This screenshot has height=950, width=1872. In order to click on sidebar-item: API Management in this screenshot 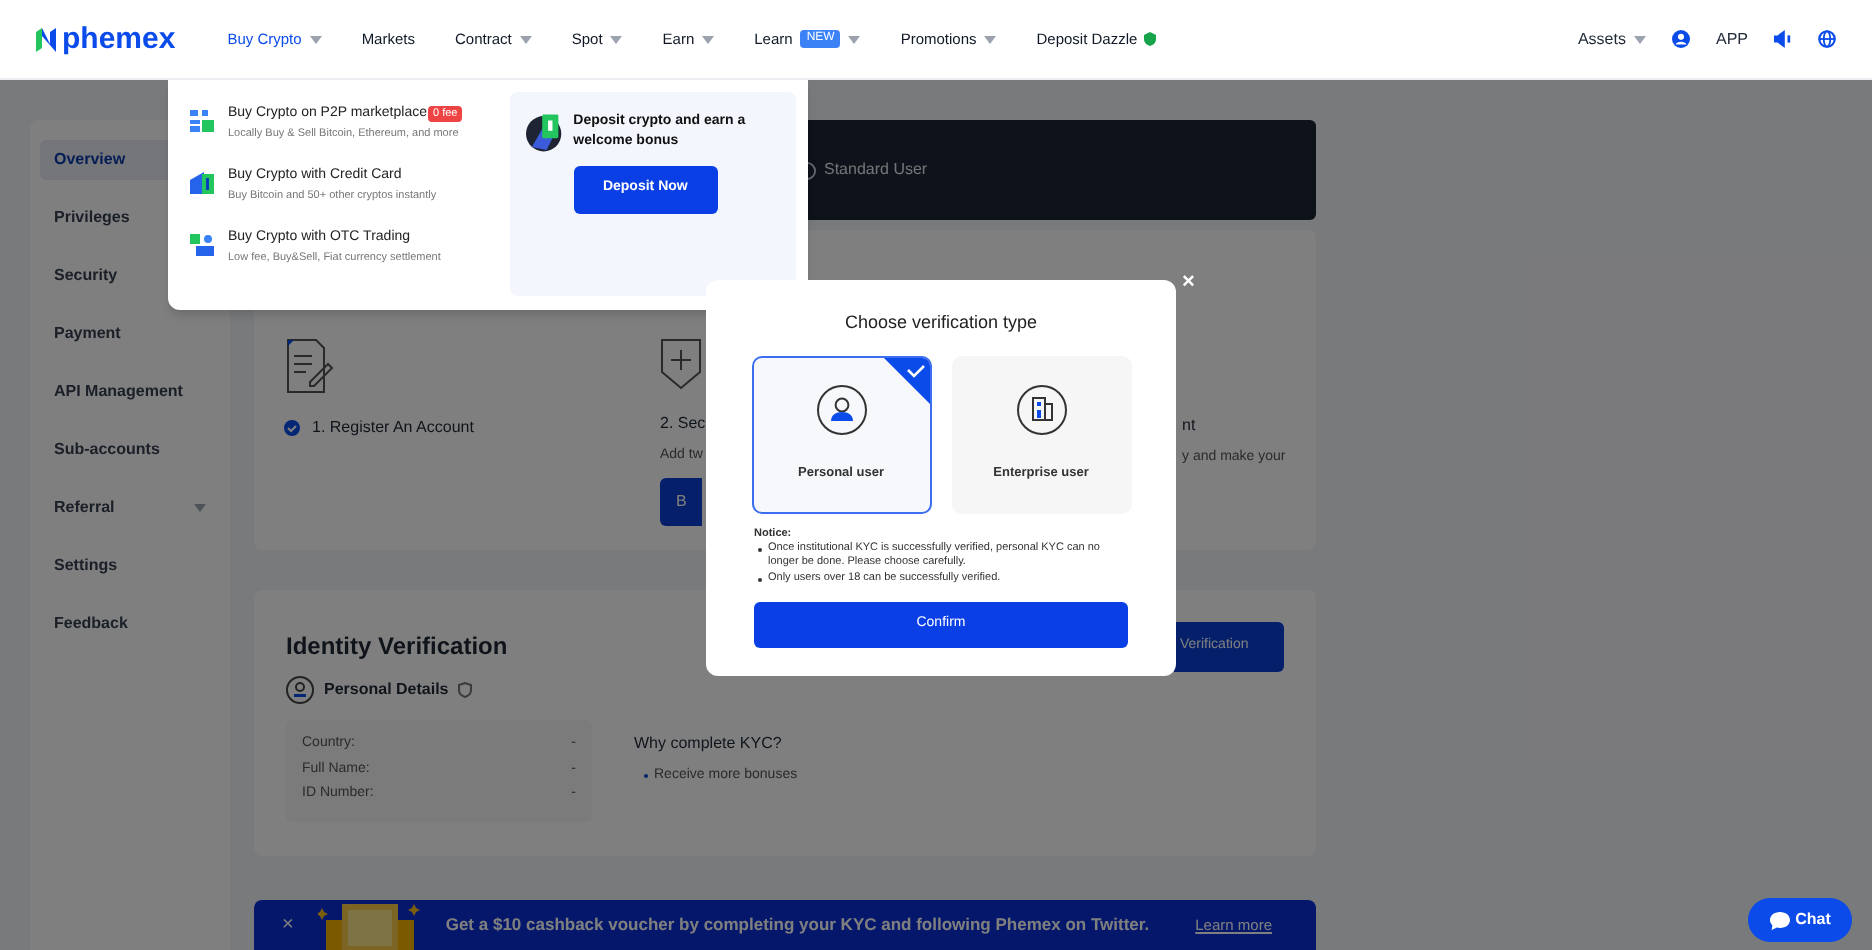, I will do `click(130, 392)`.